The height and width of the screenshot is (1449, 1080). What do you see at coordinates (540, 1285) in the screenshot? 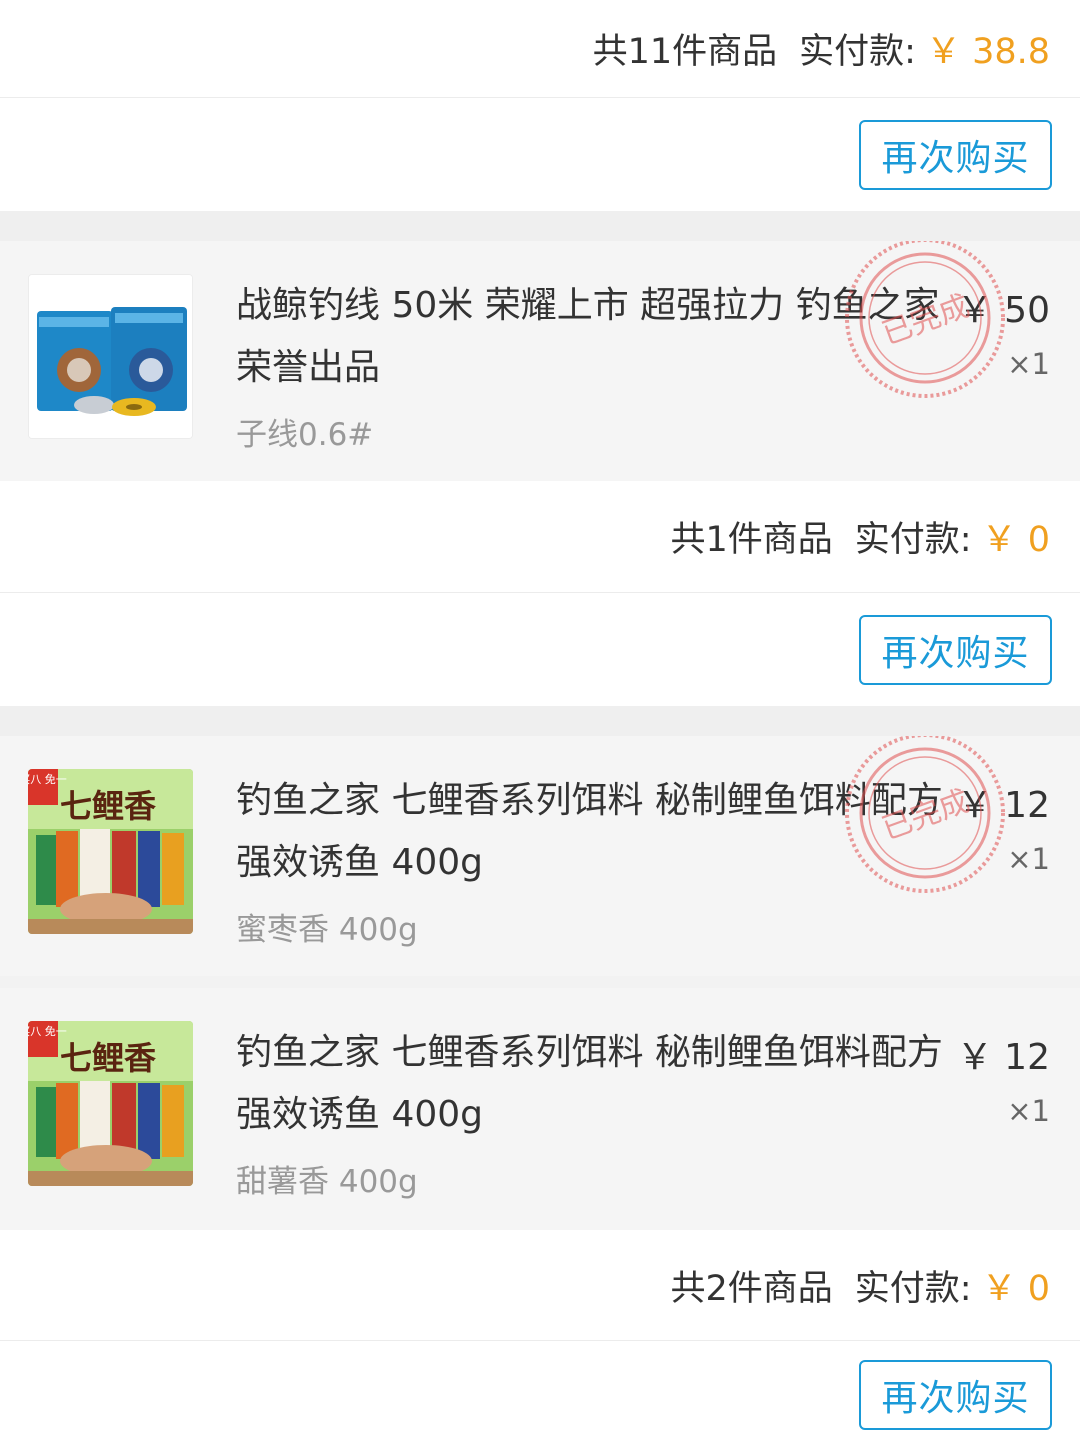
I see `order-summary: 共2件商品 实付款: ￥ 0` at bounding box center [540, 1285].